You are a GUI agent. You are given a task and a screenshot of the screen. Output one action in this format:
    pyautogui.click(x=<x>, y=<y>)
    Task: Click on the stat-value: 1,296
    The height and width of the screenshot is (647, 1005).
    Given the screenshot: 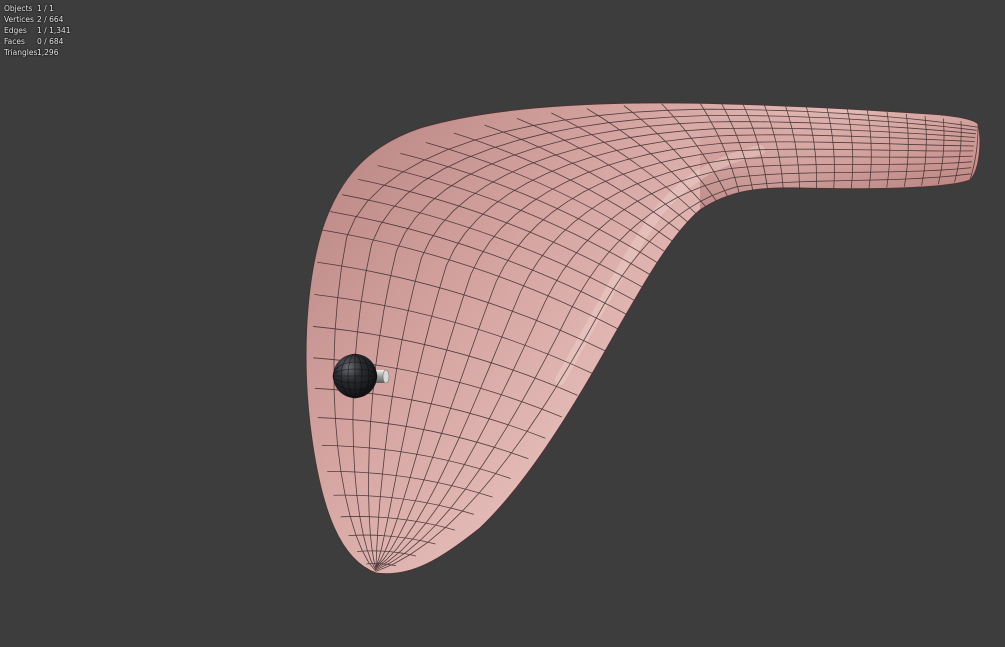 What is the action you would take?
    pyautogui.click(x=48, y=52)
    